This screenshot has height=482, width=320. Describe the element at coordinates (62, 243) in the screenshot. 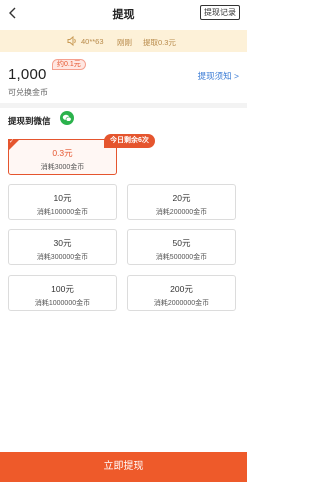

I see `option-amount: 30元` at that location.